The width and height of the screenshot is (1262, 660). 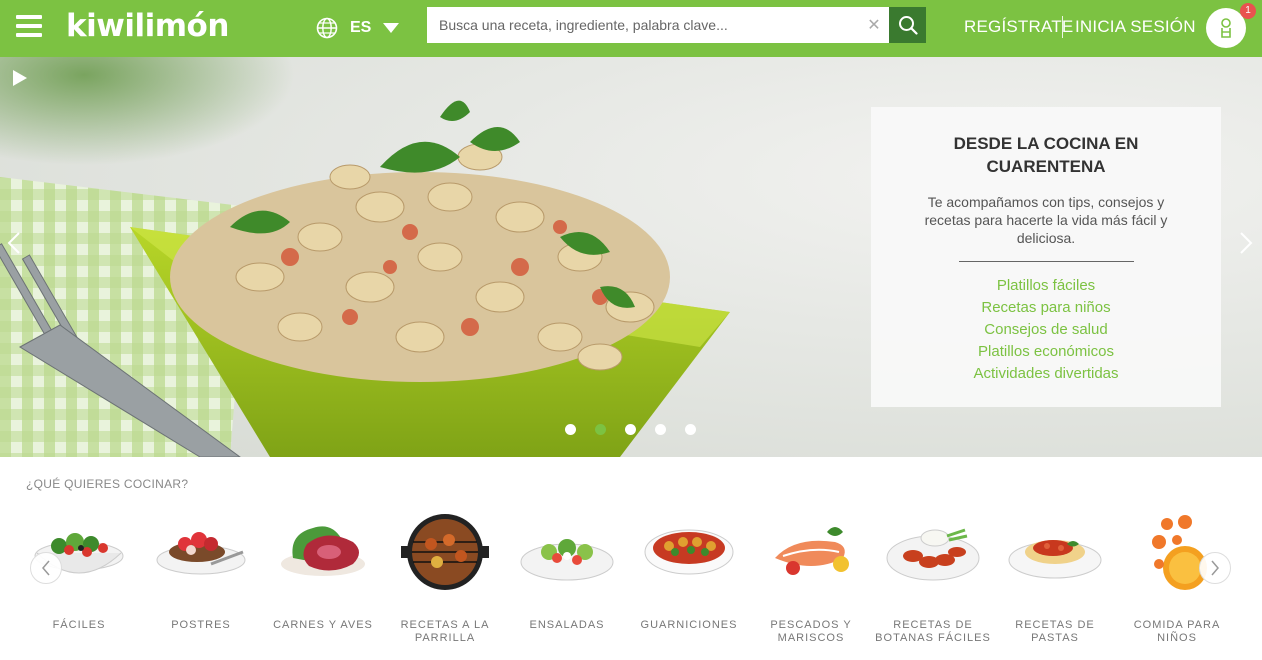 I want to click on chevron-left-icon, so click(x=46, y=568).